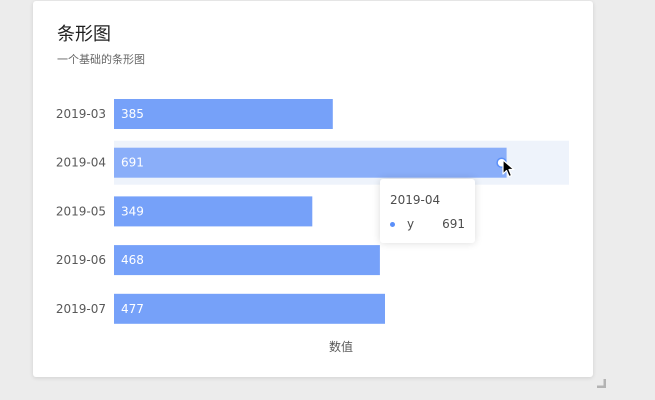 The height and width of the screenshot is (400, 655). Describe the element at coordinates (132, 260) in the screenshot. I see `value-label: 468` at that location.